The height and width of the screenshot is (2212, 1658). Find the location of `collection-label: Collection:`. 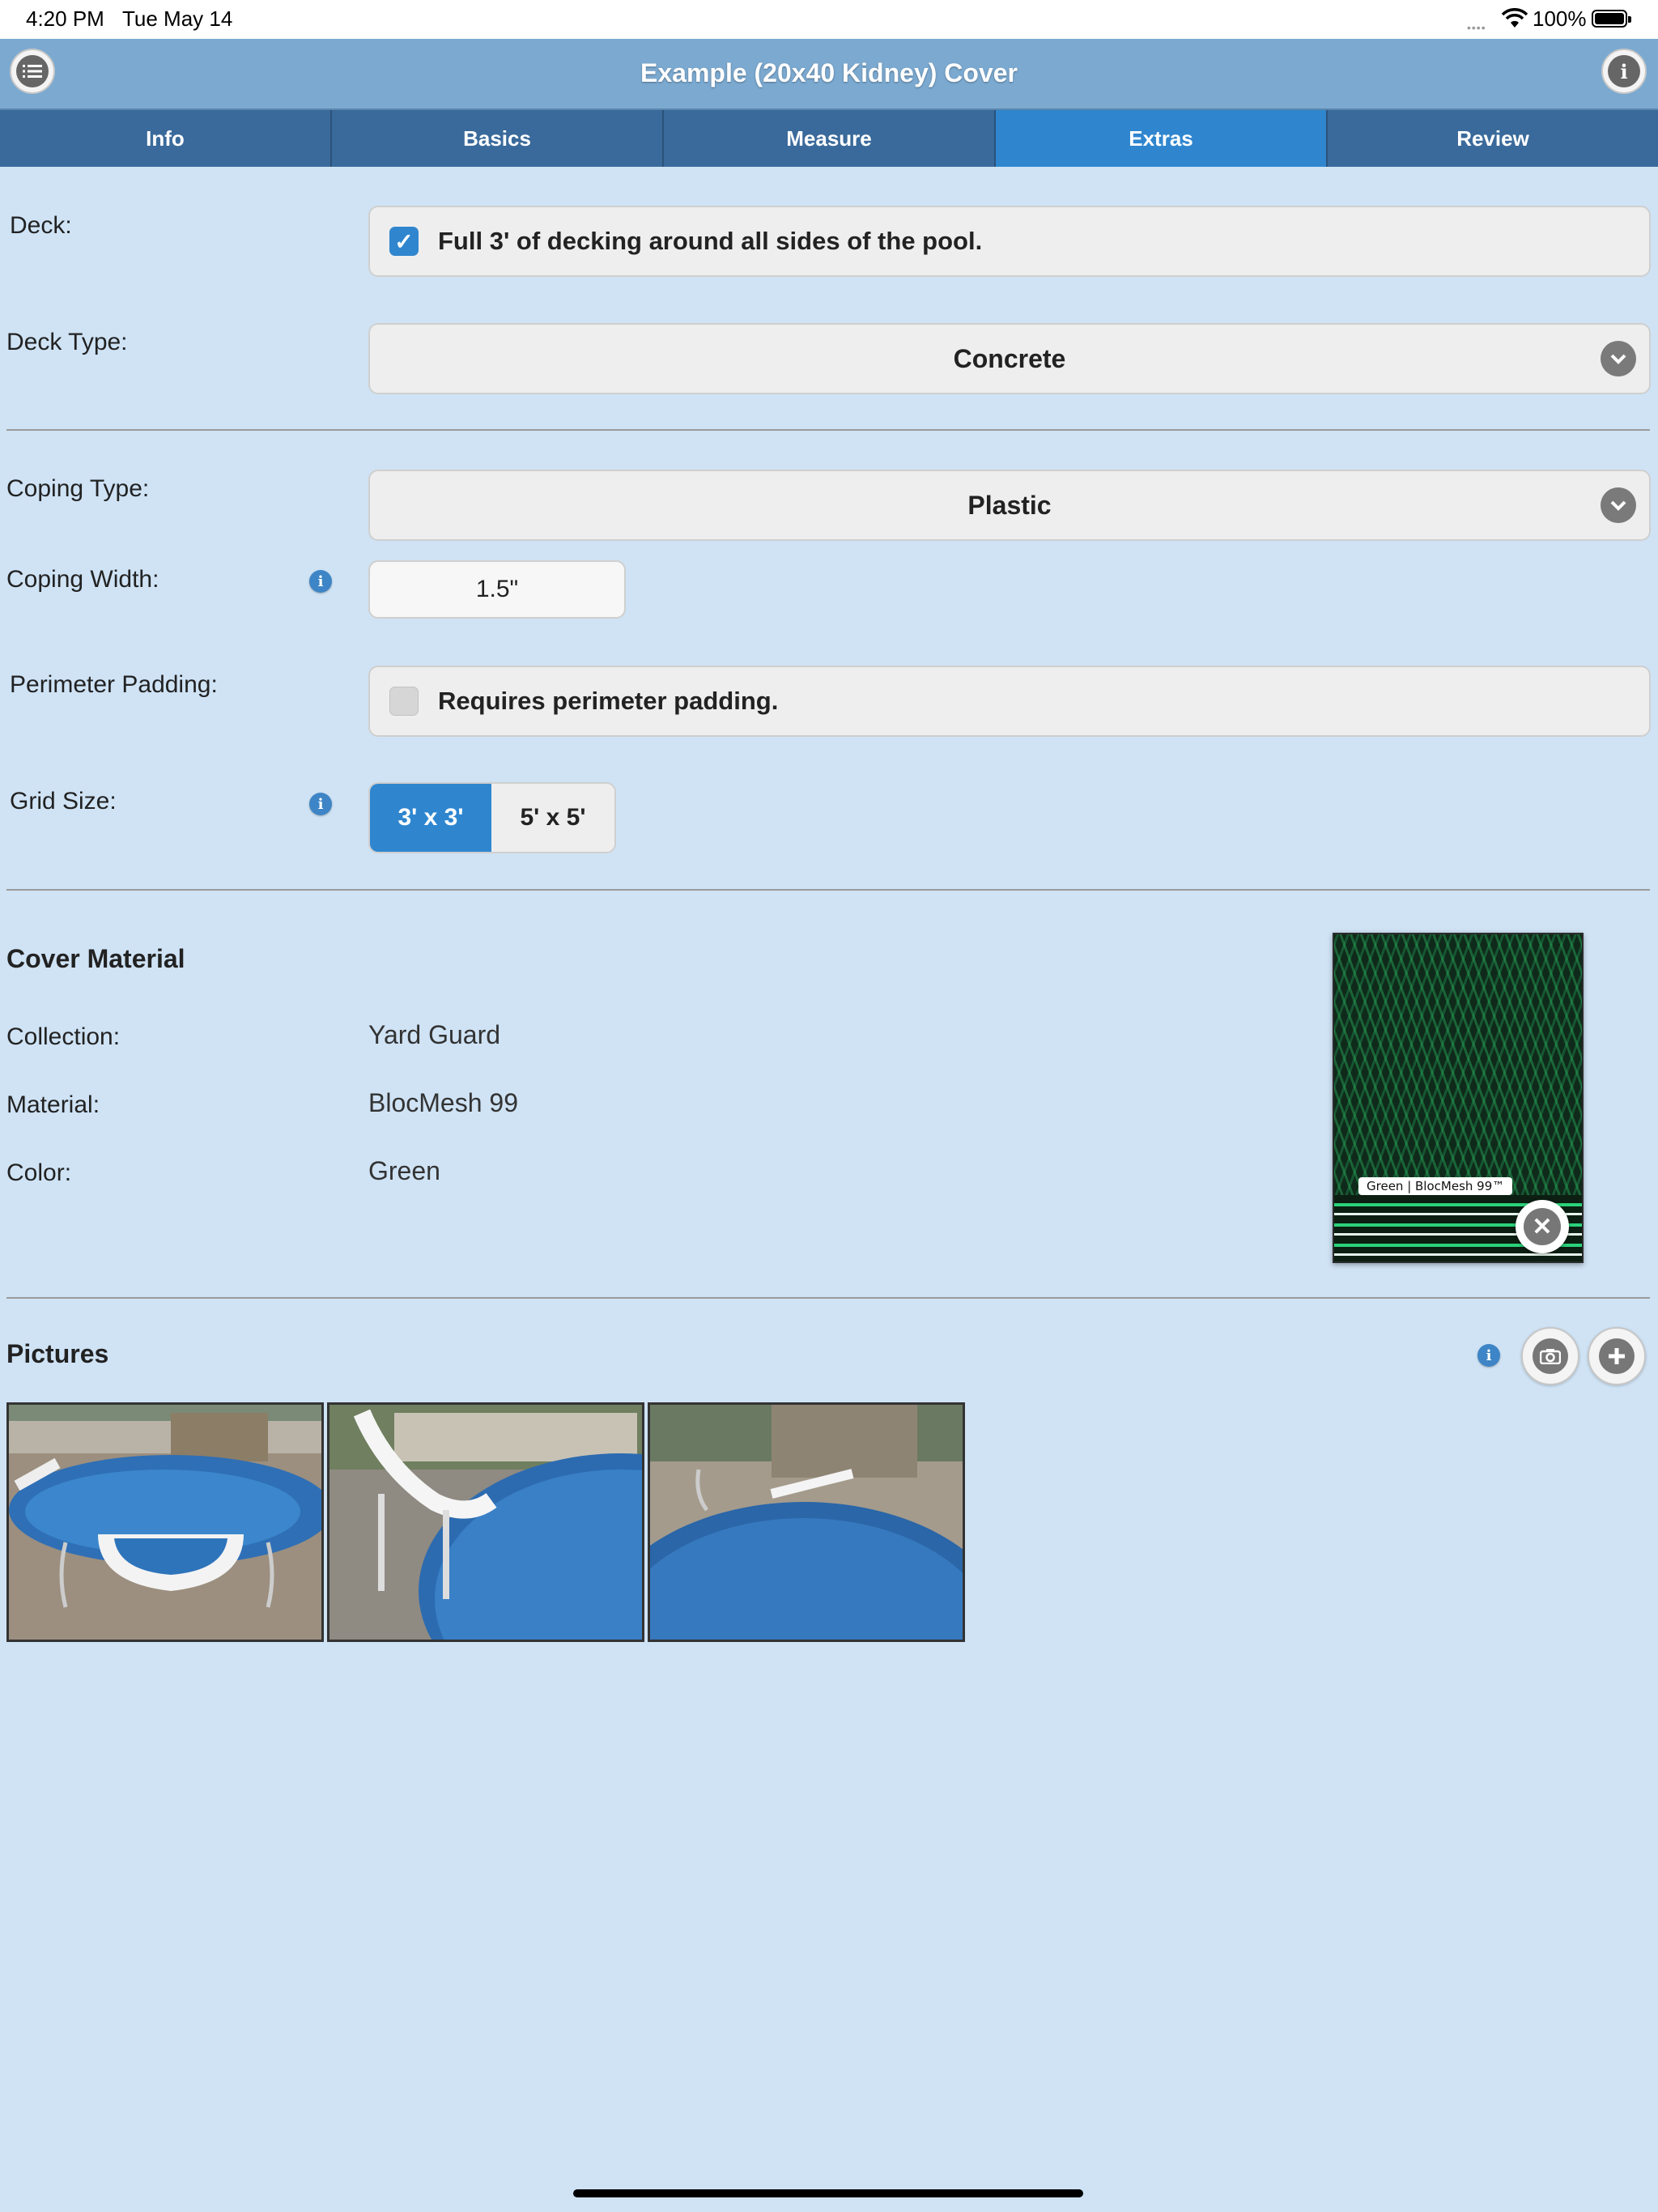

collection-label: Collection: is located at coordinates (63, 1037).